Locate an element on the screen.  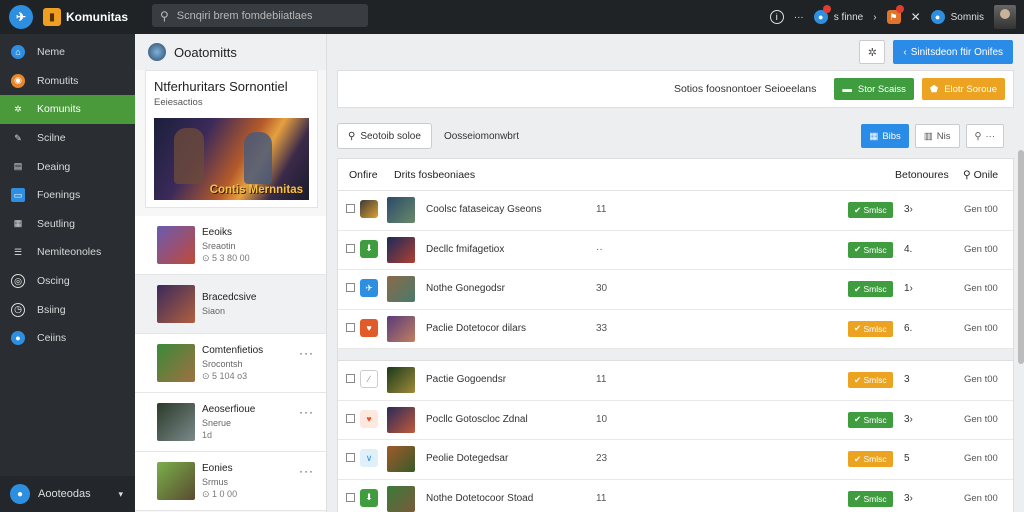
view-controls: ▦ Bibs ▥ Nis ⚲ ··· is located at coordinates (932, 136).